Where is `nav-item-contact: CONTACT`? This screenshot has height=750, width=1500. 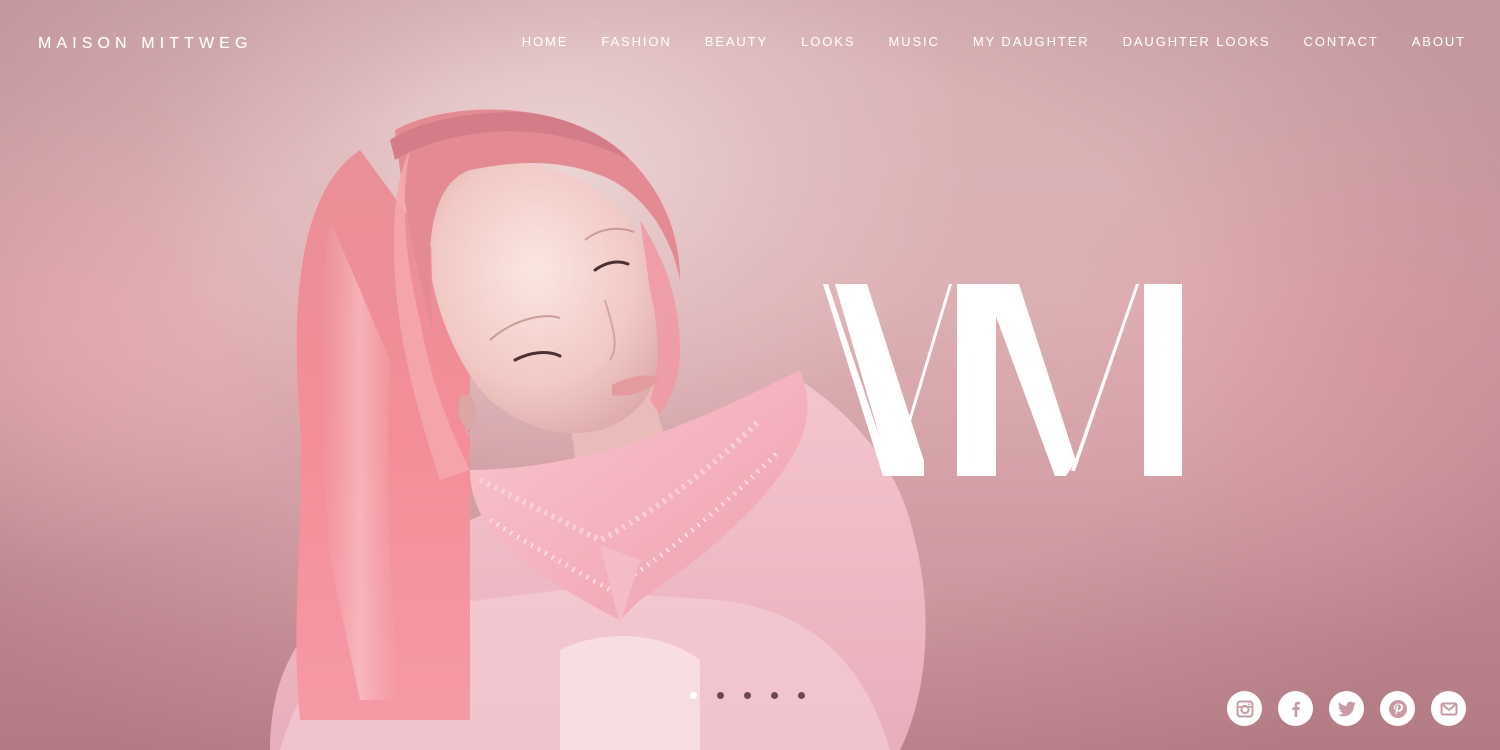
nav-item-contact: CONTACT is located at coordinates (1341, 42).